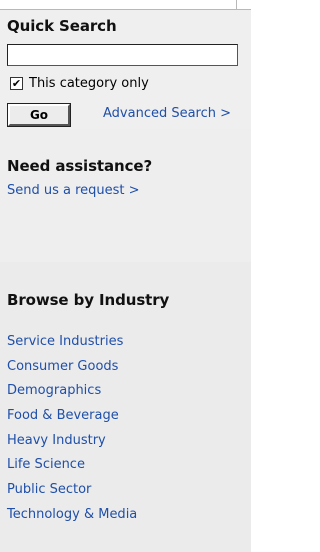  What do you see at coordinates (125, 5) in the screenshot?
I see `top-border` at bounding box center [125, 5].